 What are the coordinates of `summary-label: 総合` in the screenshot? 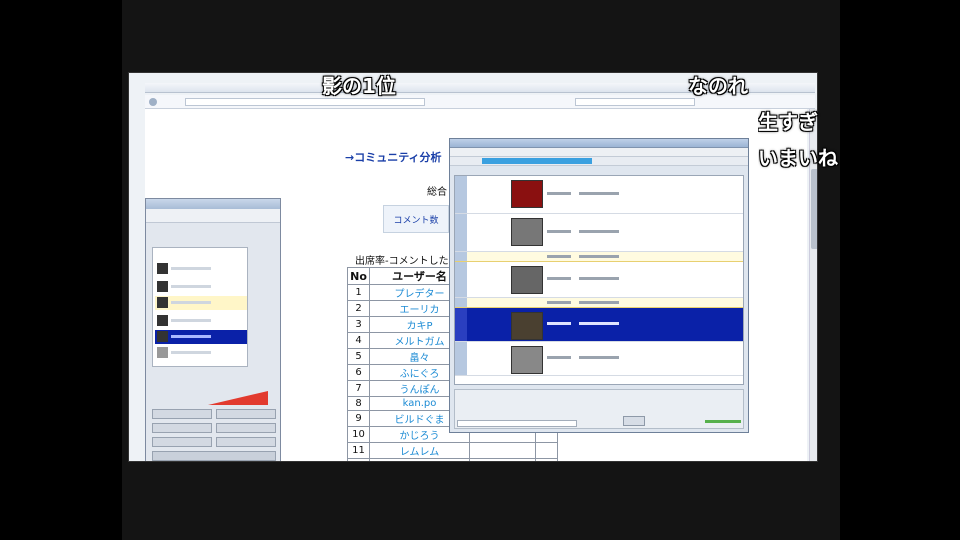 It's located at (437, 192).